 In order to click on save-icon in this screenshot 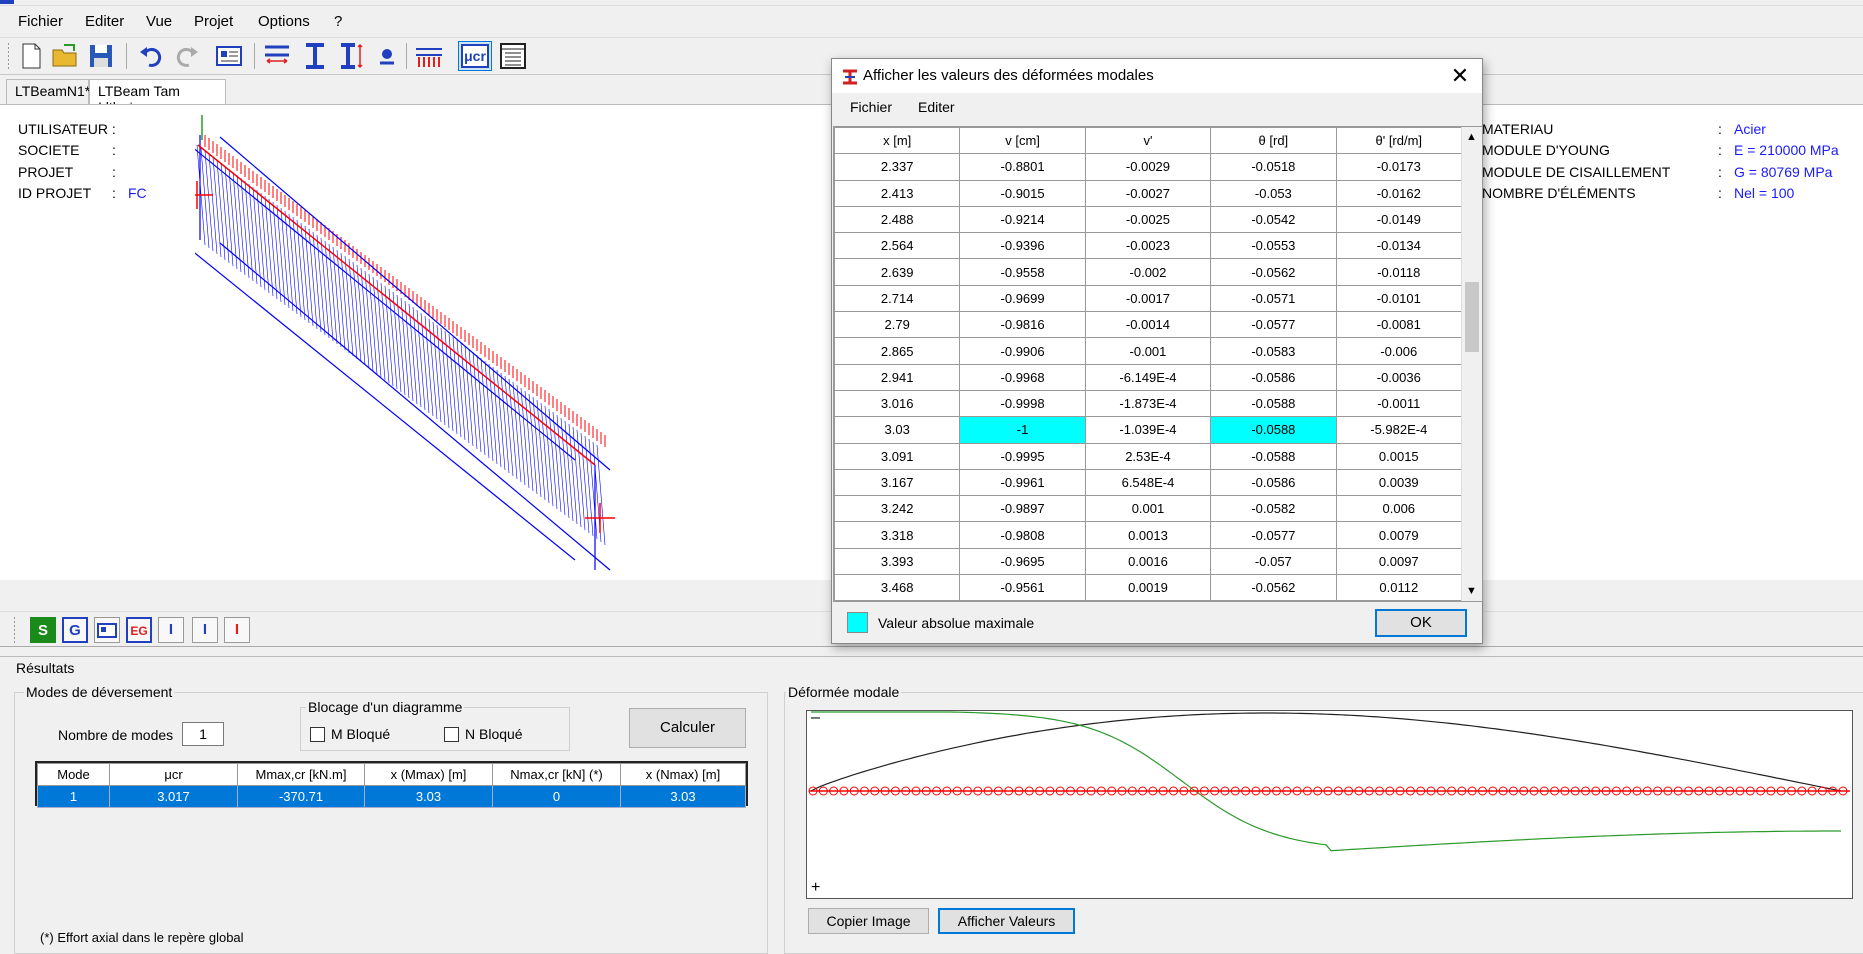, I will do `click(101, 56)`.